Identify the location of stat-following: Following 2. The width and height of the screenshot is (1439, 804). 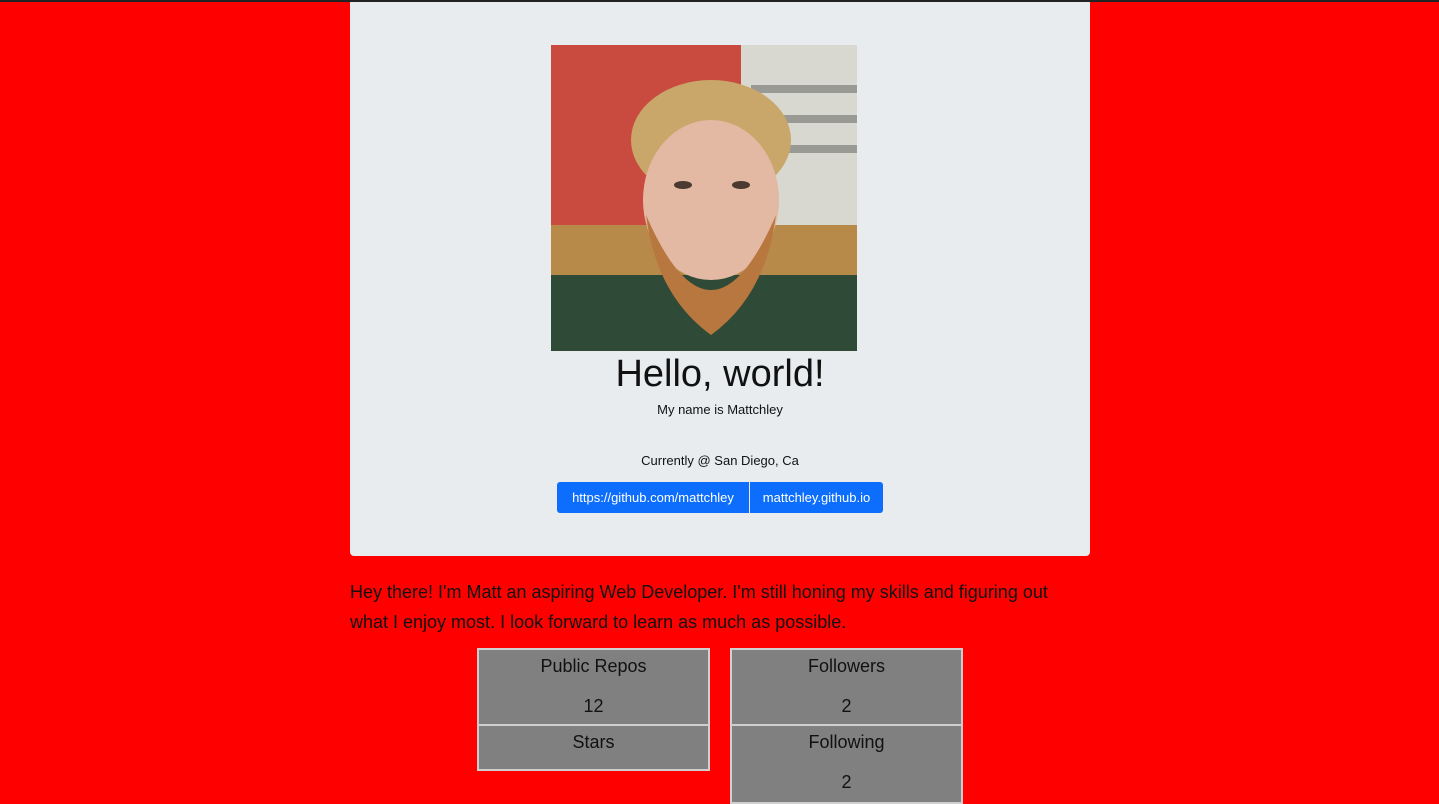
(846, 764).